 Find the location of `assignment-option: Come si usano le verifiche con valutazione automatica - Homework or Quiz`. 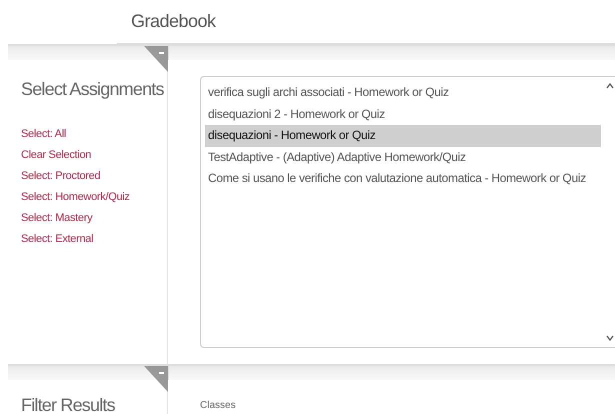

assignment-option: Come si usano le verifiche con valutazione automatica - Homework or Quiz is located at coordinates (403, 179).